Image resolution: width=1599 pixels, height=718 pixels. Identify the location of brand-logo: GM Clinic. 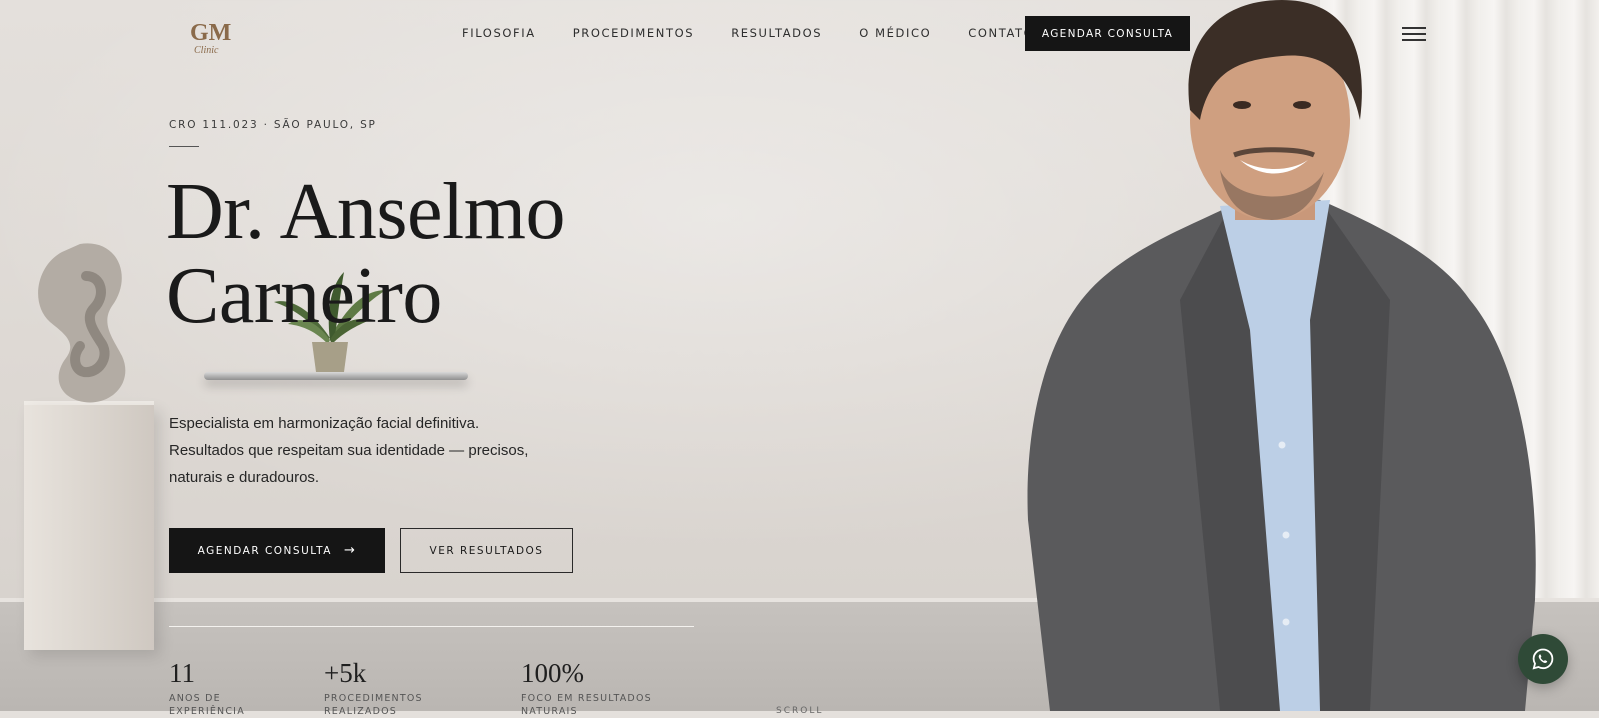
(211, 36).